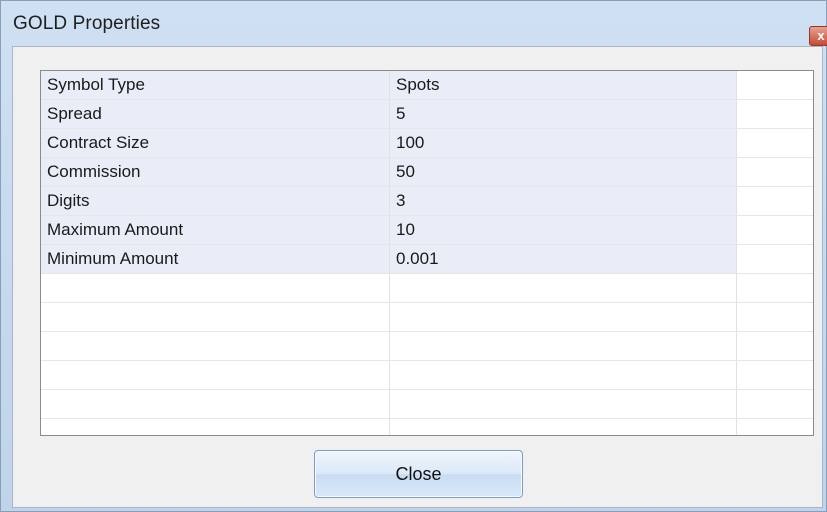 The width and height of the screenshot is (827, 512). What do you see at coordinates (414, 23) in the screenshot?
I see `title-bar: GOLD Properties x` at bounding box center [414, 23].